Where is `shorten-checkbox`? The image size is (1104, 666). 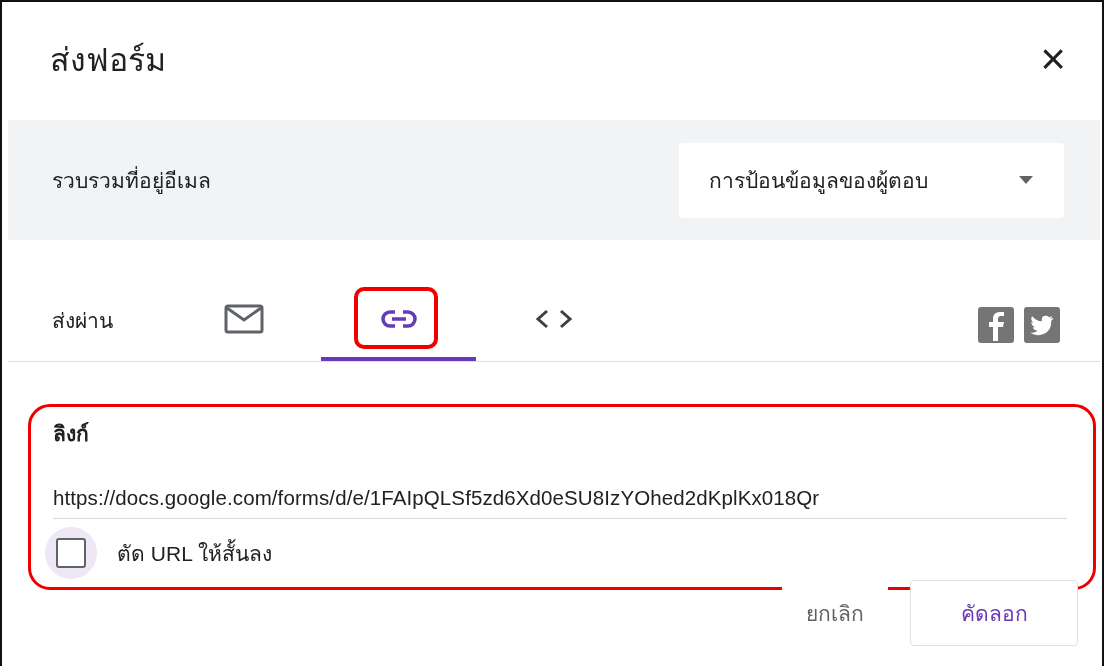
shorten-checkbox is located at coordinates (71, 553).